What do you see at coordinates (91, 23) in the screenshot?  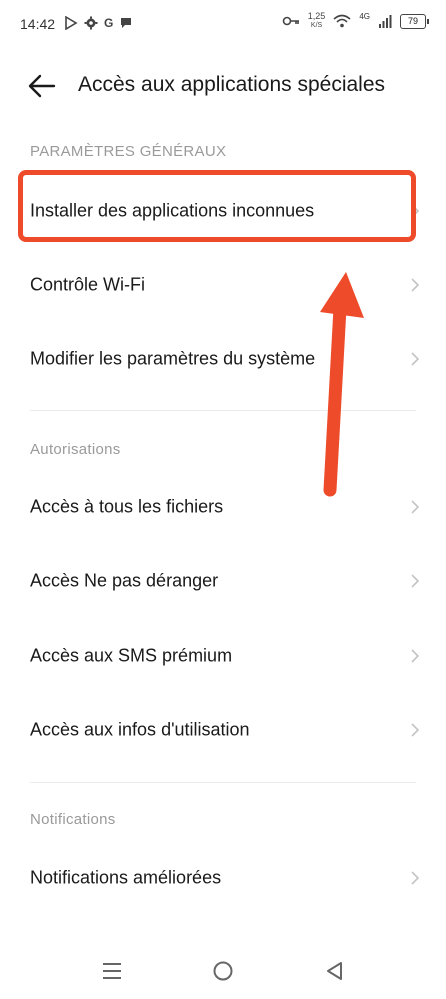 I see `settings-gear-icon` at bounding box center [91, 23].